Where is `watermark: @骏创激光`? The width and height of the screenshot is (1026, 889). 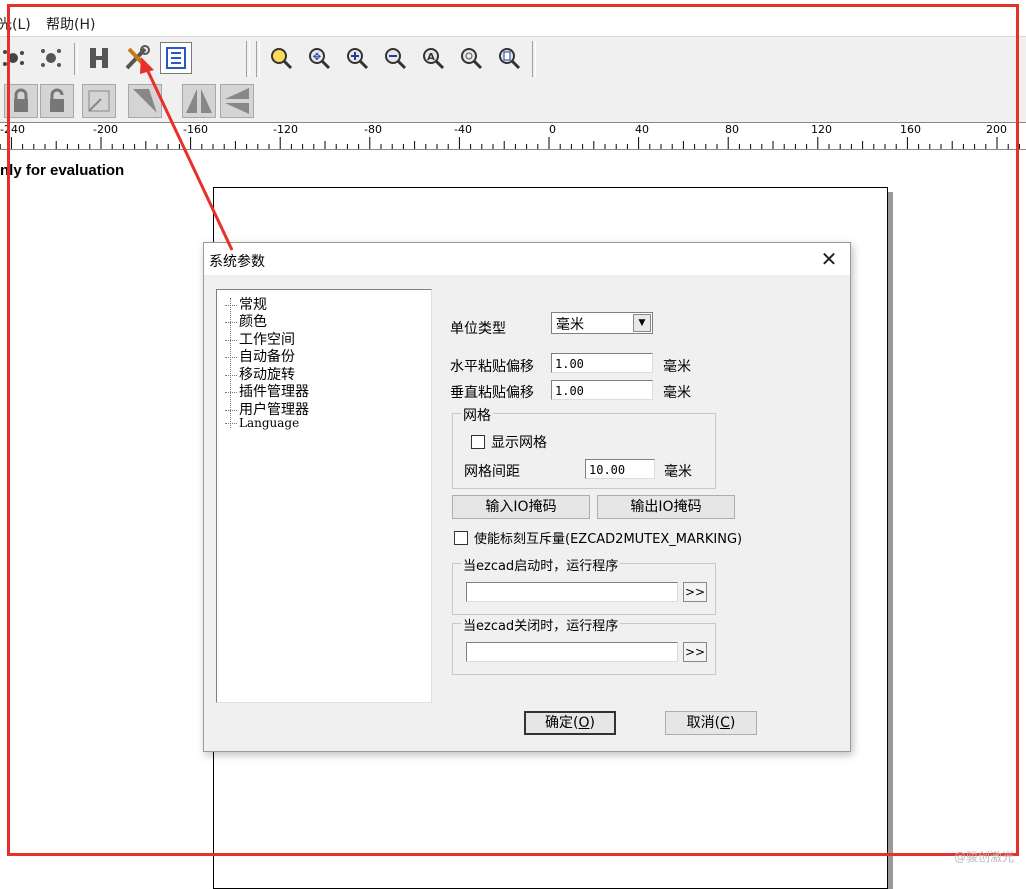
watermark: @骏创激光 is located at coordinates (984, 857).